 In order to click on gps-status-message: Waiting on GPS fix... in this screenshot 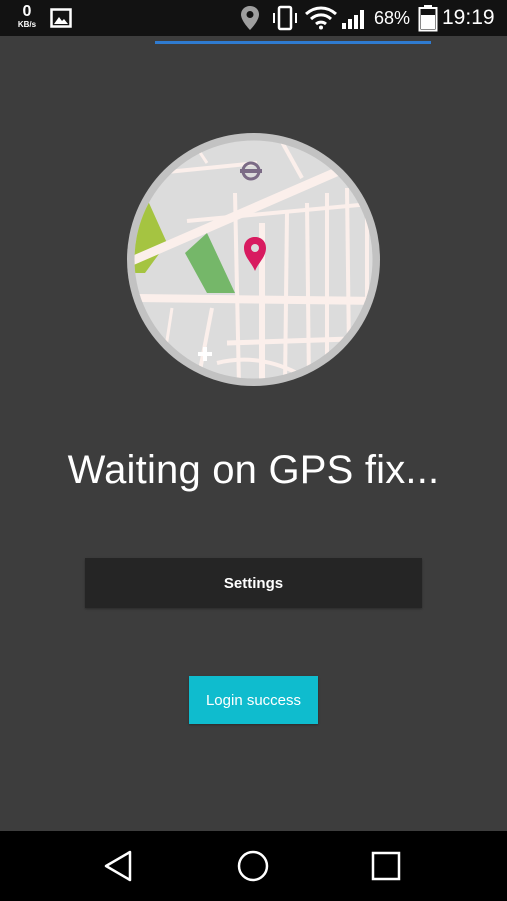, I will do `click(253, 470)`.